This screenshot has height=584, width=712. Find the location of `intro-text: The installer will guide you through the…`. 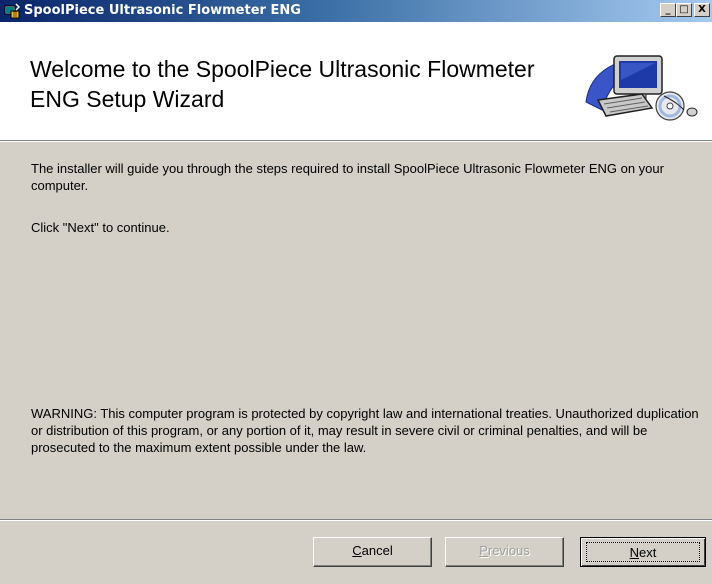

intro-text: The installer will guide you through the… is located at coordinates (347, 177).